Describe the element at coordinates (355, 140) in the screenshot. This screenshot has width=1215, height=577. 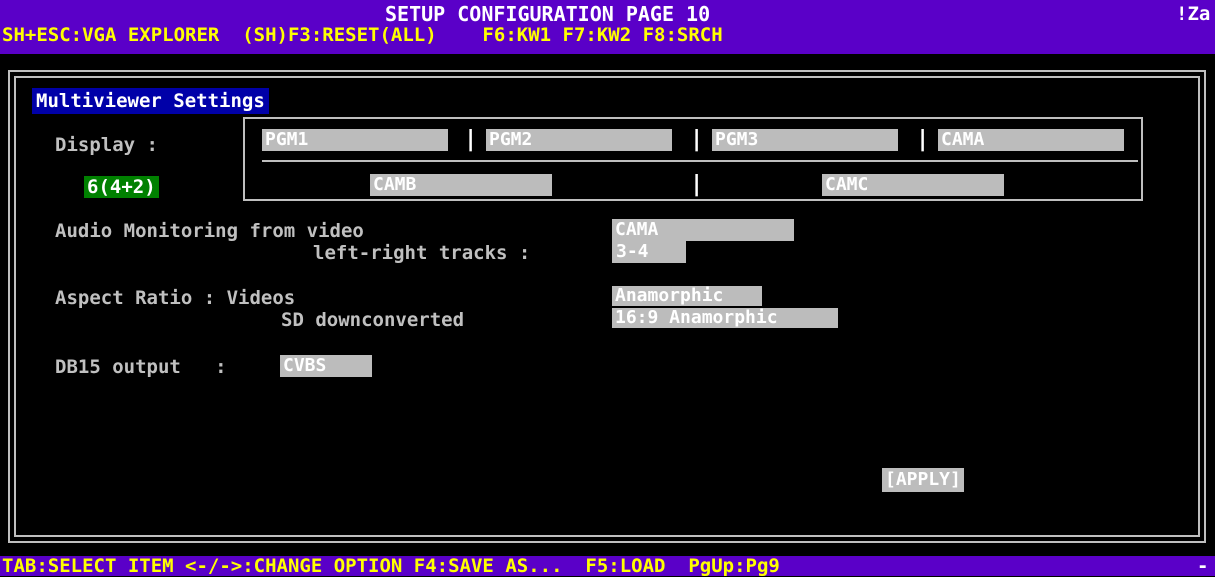
I see `display-slot-1: PGM1` at that location.